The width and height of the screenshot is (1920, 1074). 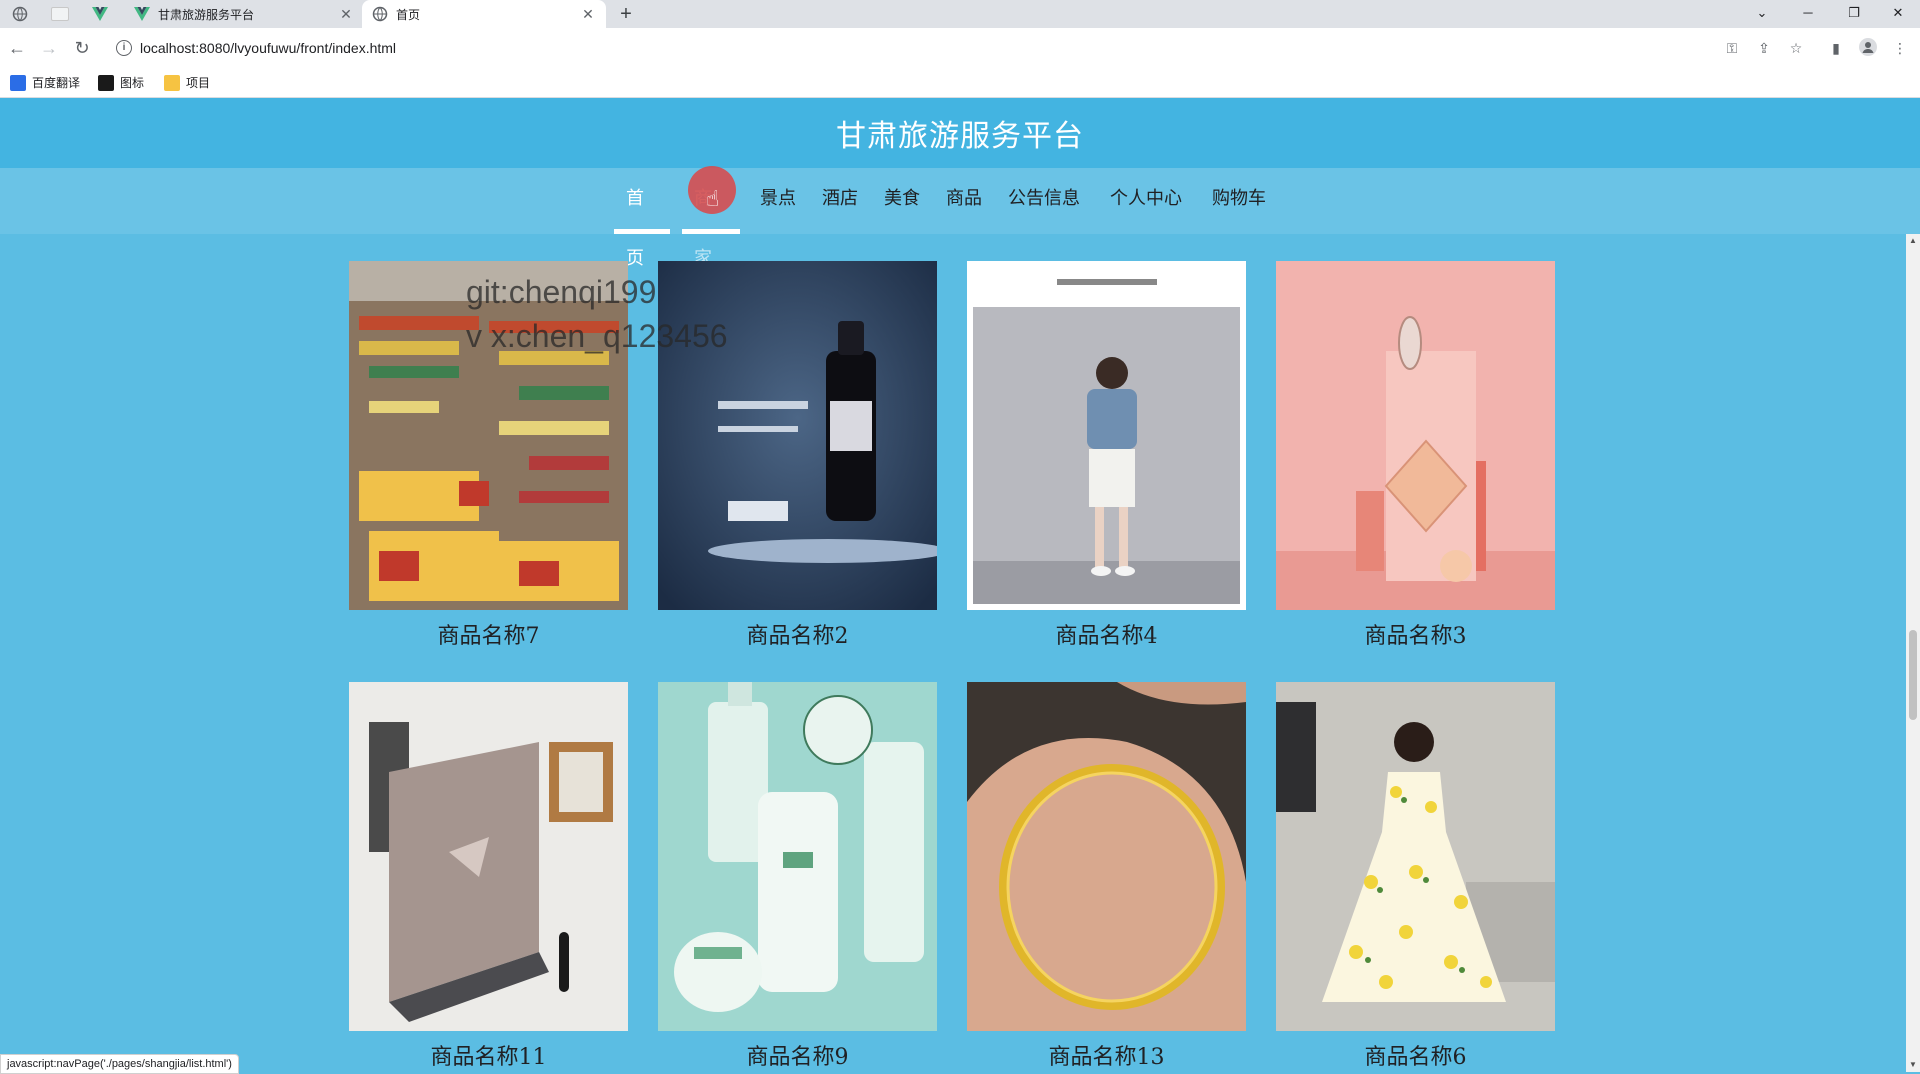 I want to click on product-name: 商品名称11, so click(x=488, y=1055).